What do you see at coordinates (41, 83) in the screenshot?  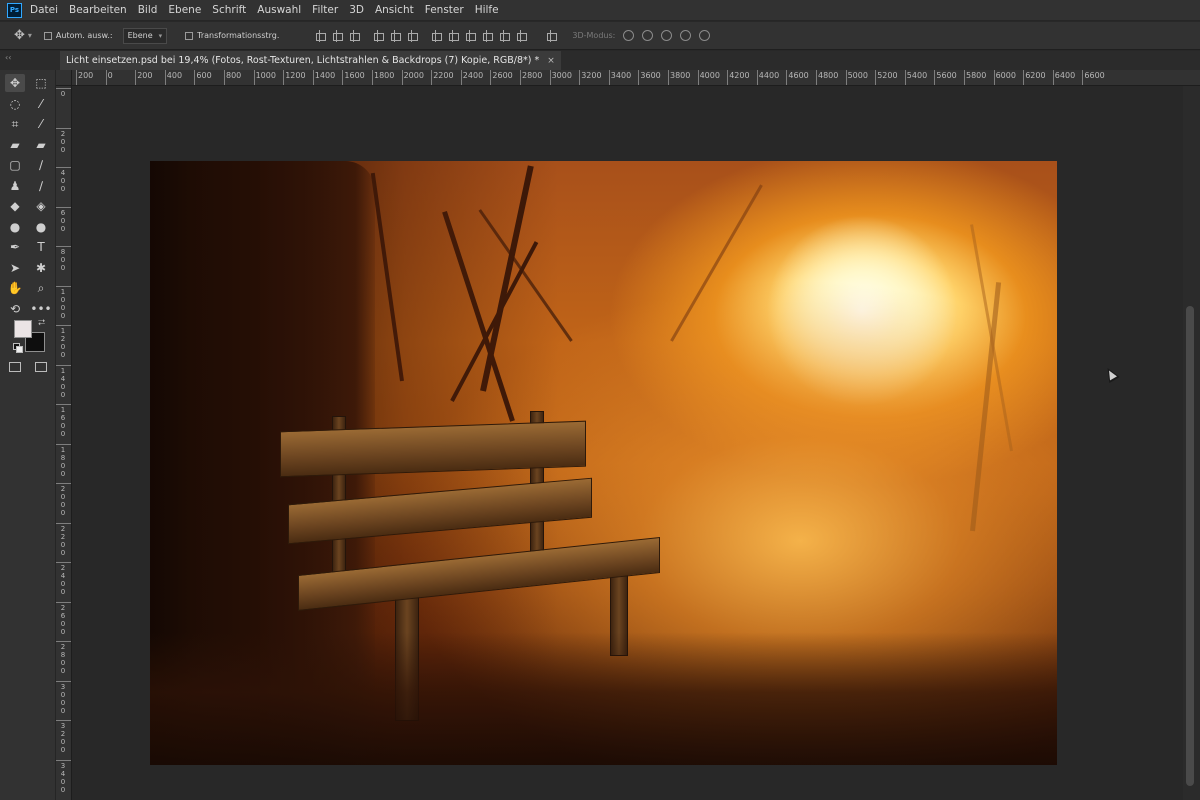 I see `marquee-tool-icon: ⬚` at bounding box center [41, 83].